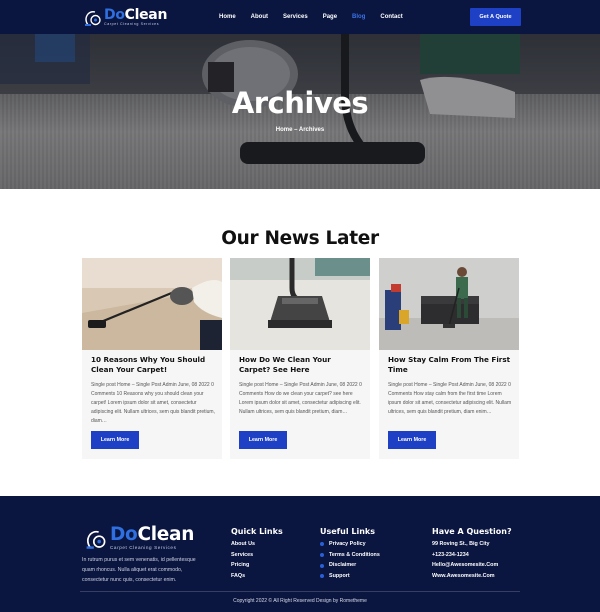  I want to click on nav-services: Services, so click(295, 17).